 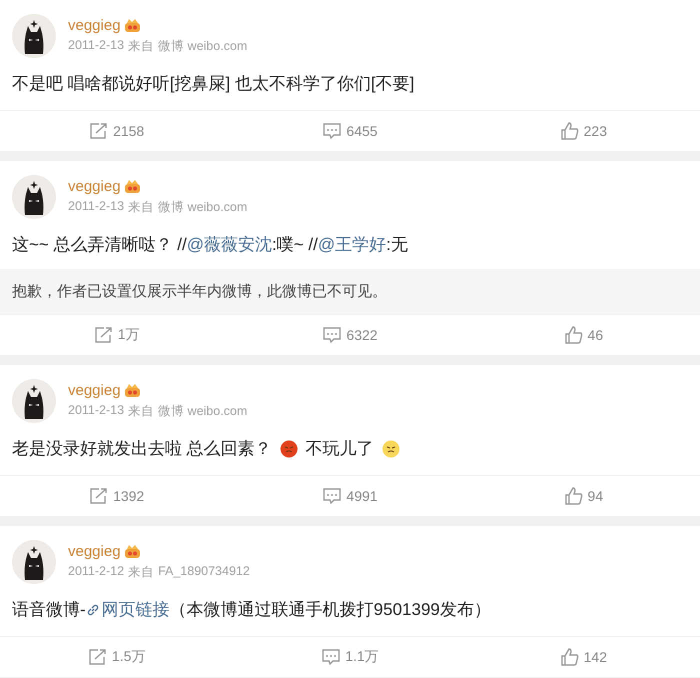 What do you see at coordinates (352, 245) in the screenshot?
I see `mention-link: @王学好` at bounding box center [352, 245].